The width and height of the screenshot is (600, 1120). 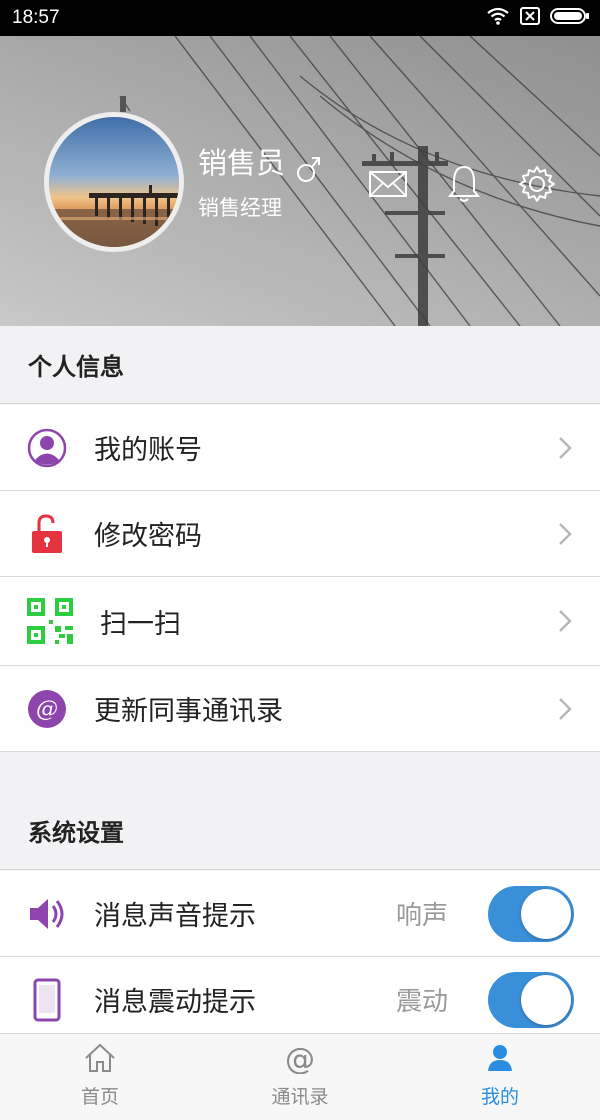 I want to click on row-label: 扫一扫, so click(x=140, y=624).